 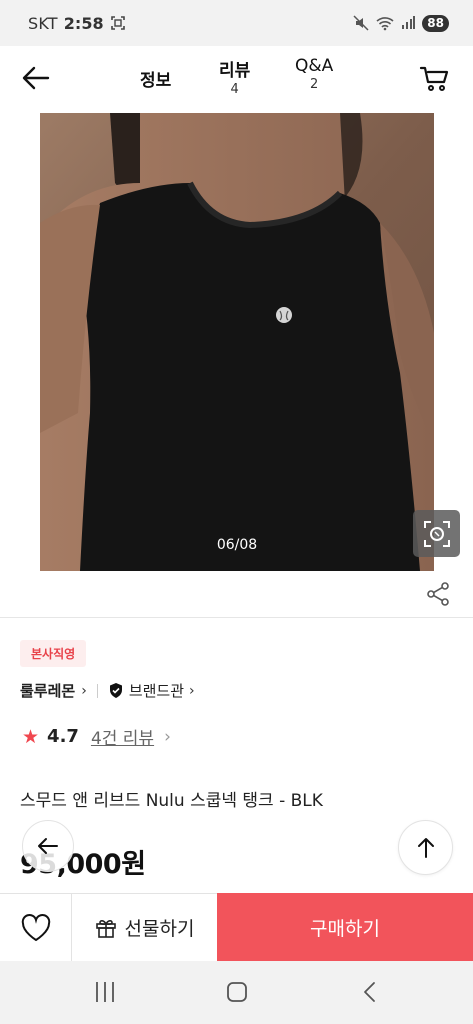 What do you see at coordinates (236, 23) in the screenshot?
I see `status-bar: SKT 2:58 88` at bounding box center [236, 23].